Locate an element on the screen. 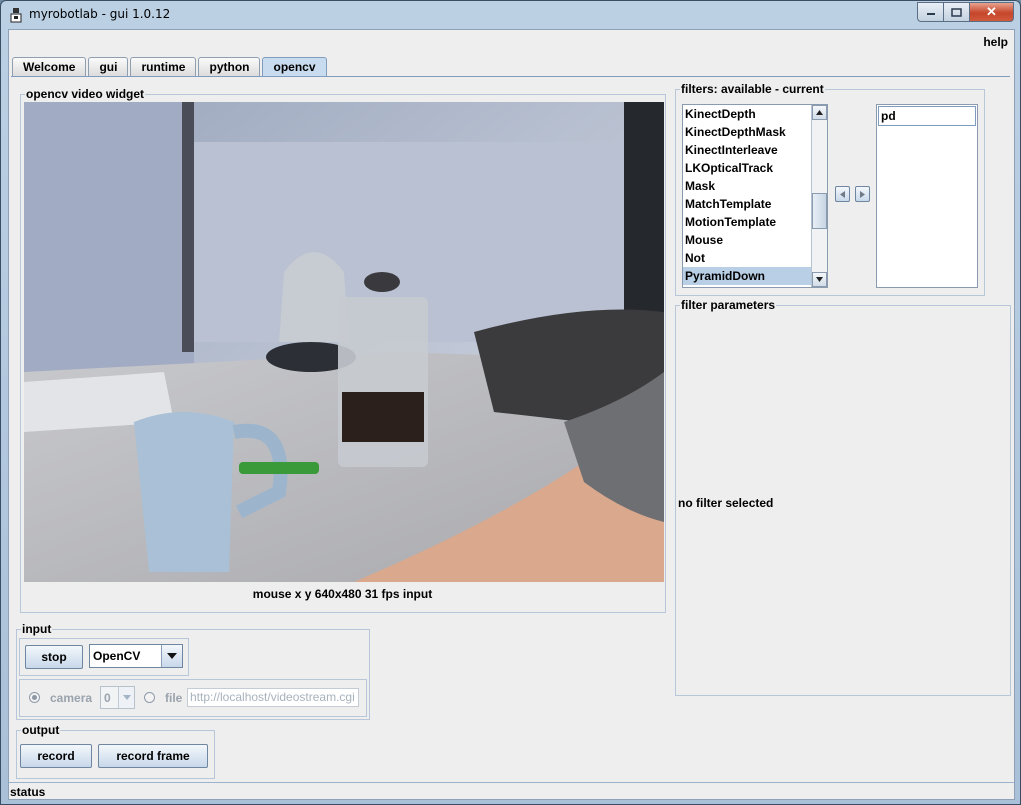  arrow-left-icon is located at coordinates (842, 194).